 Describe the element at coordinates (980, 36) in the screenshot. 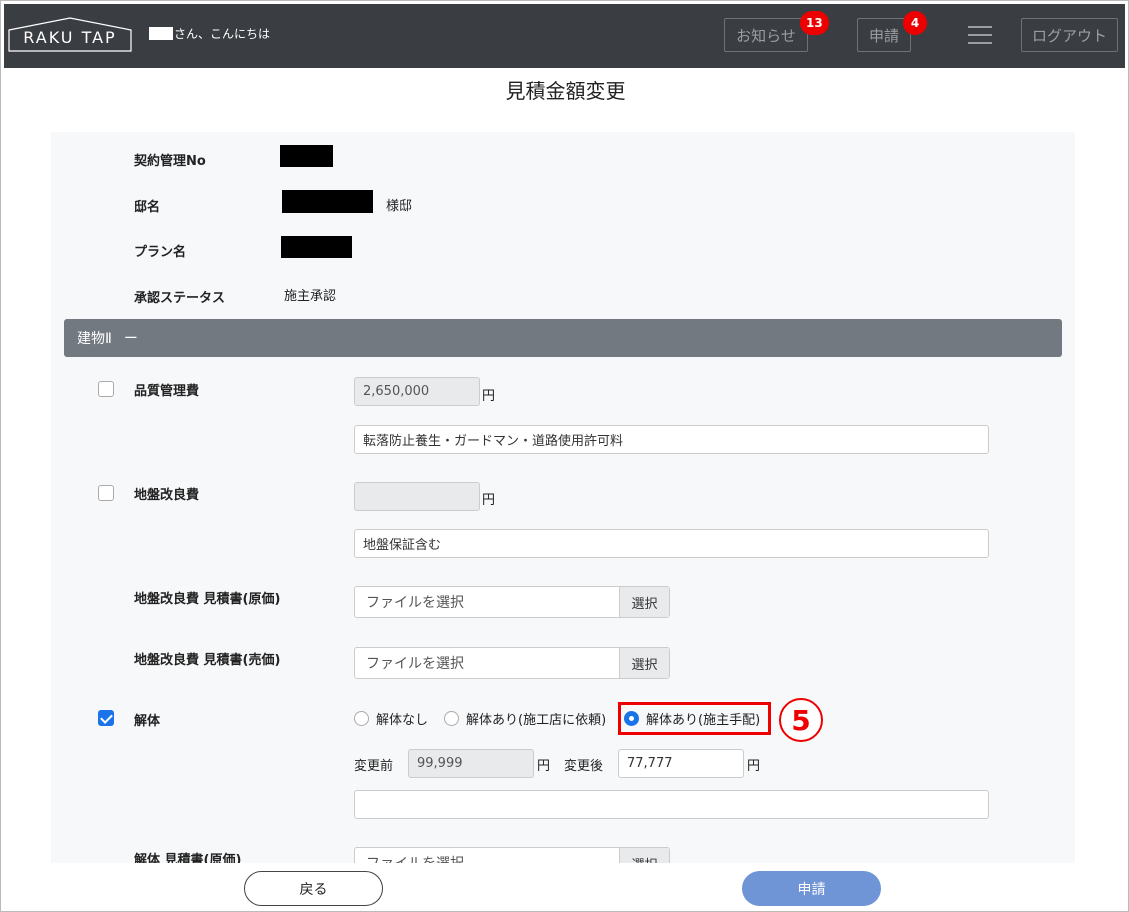

I see `menu-icon` at that location.